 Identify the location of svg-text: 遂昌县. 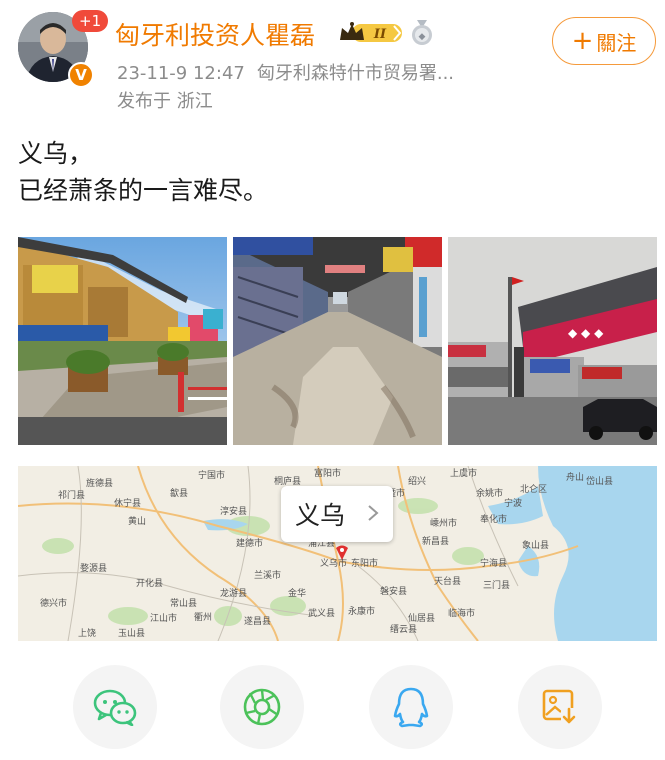
(257, 621).